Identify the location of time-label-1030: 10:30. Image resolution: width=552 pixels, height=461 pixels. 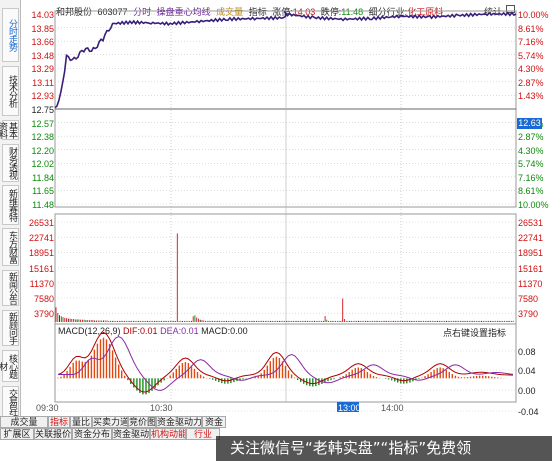
(161, 408).